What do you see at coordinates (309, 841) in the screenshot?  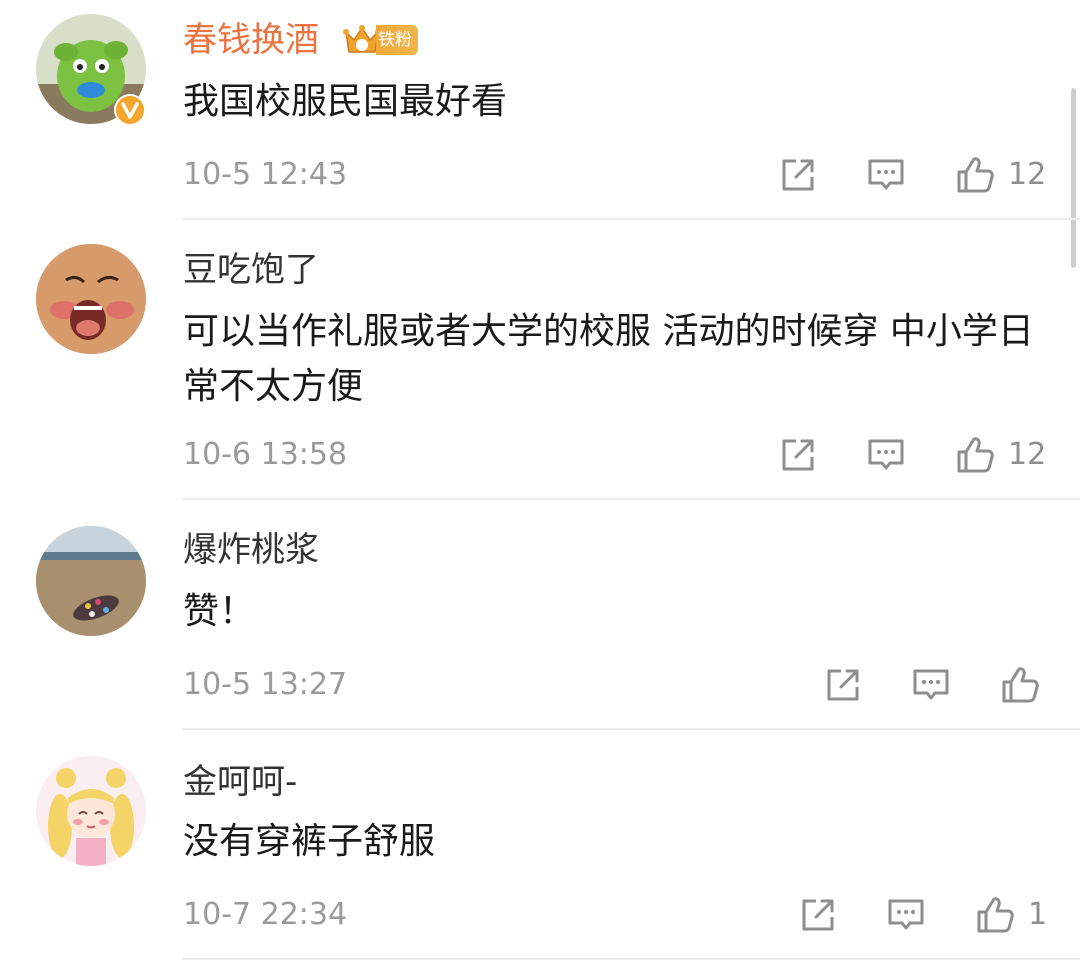 I see `comment-text: 没有穿裤子舒服` at bounding box center [309, 841].